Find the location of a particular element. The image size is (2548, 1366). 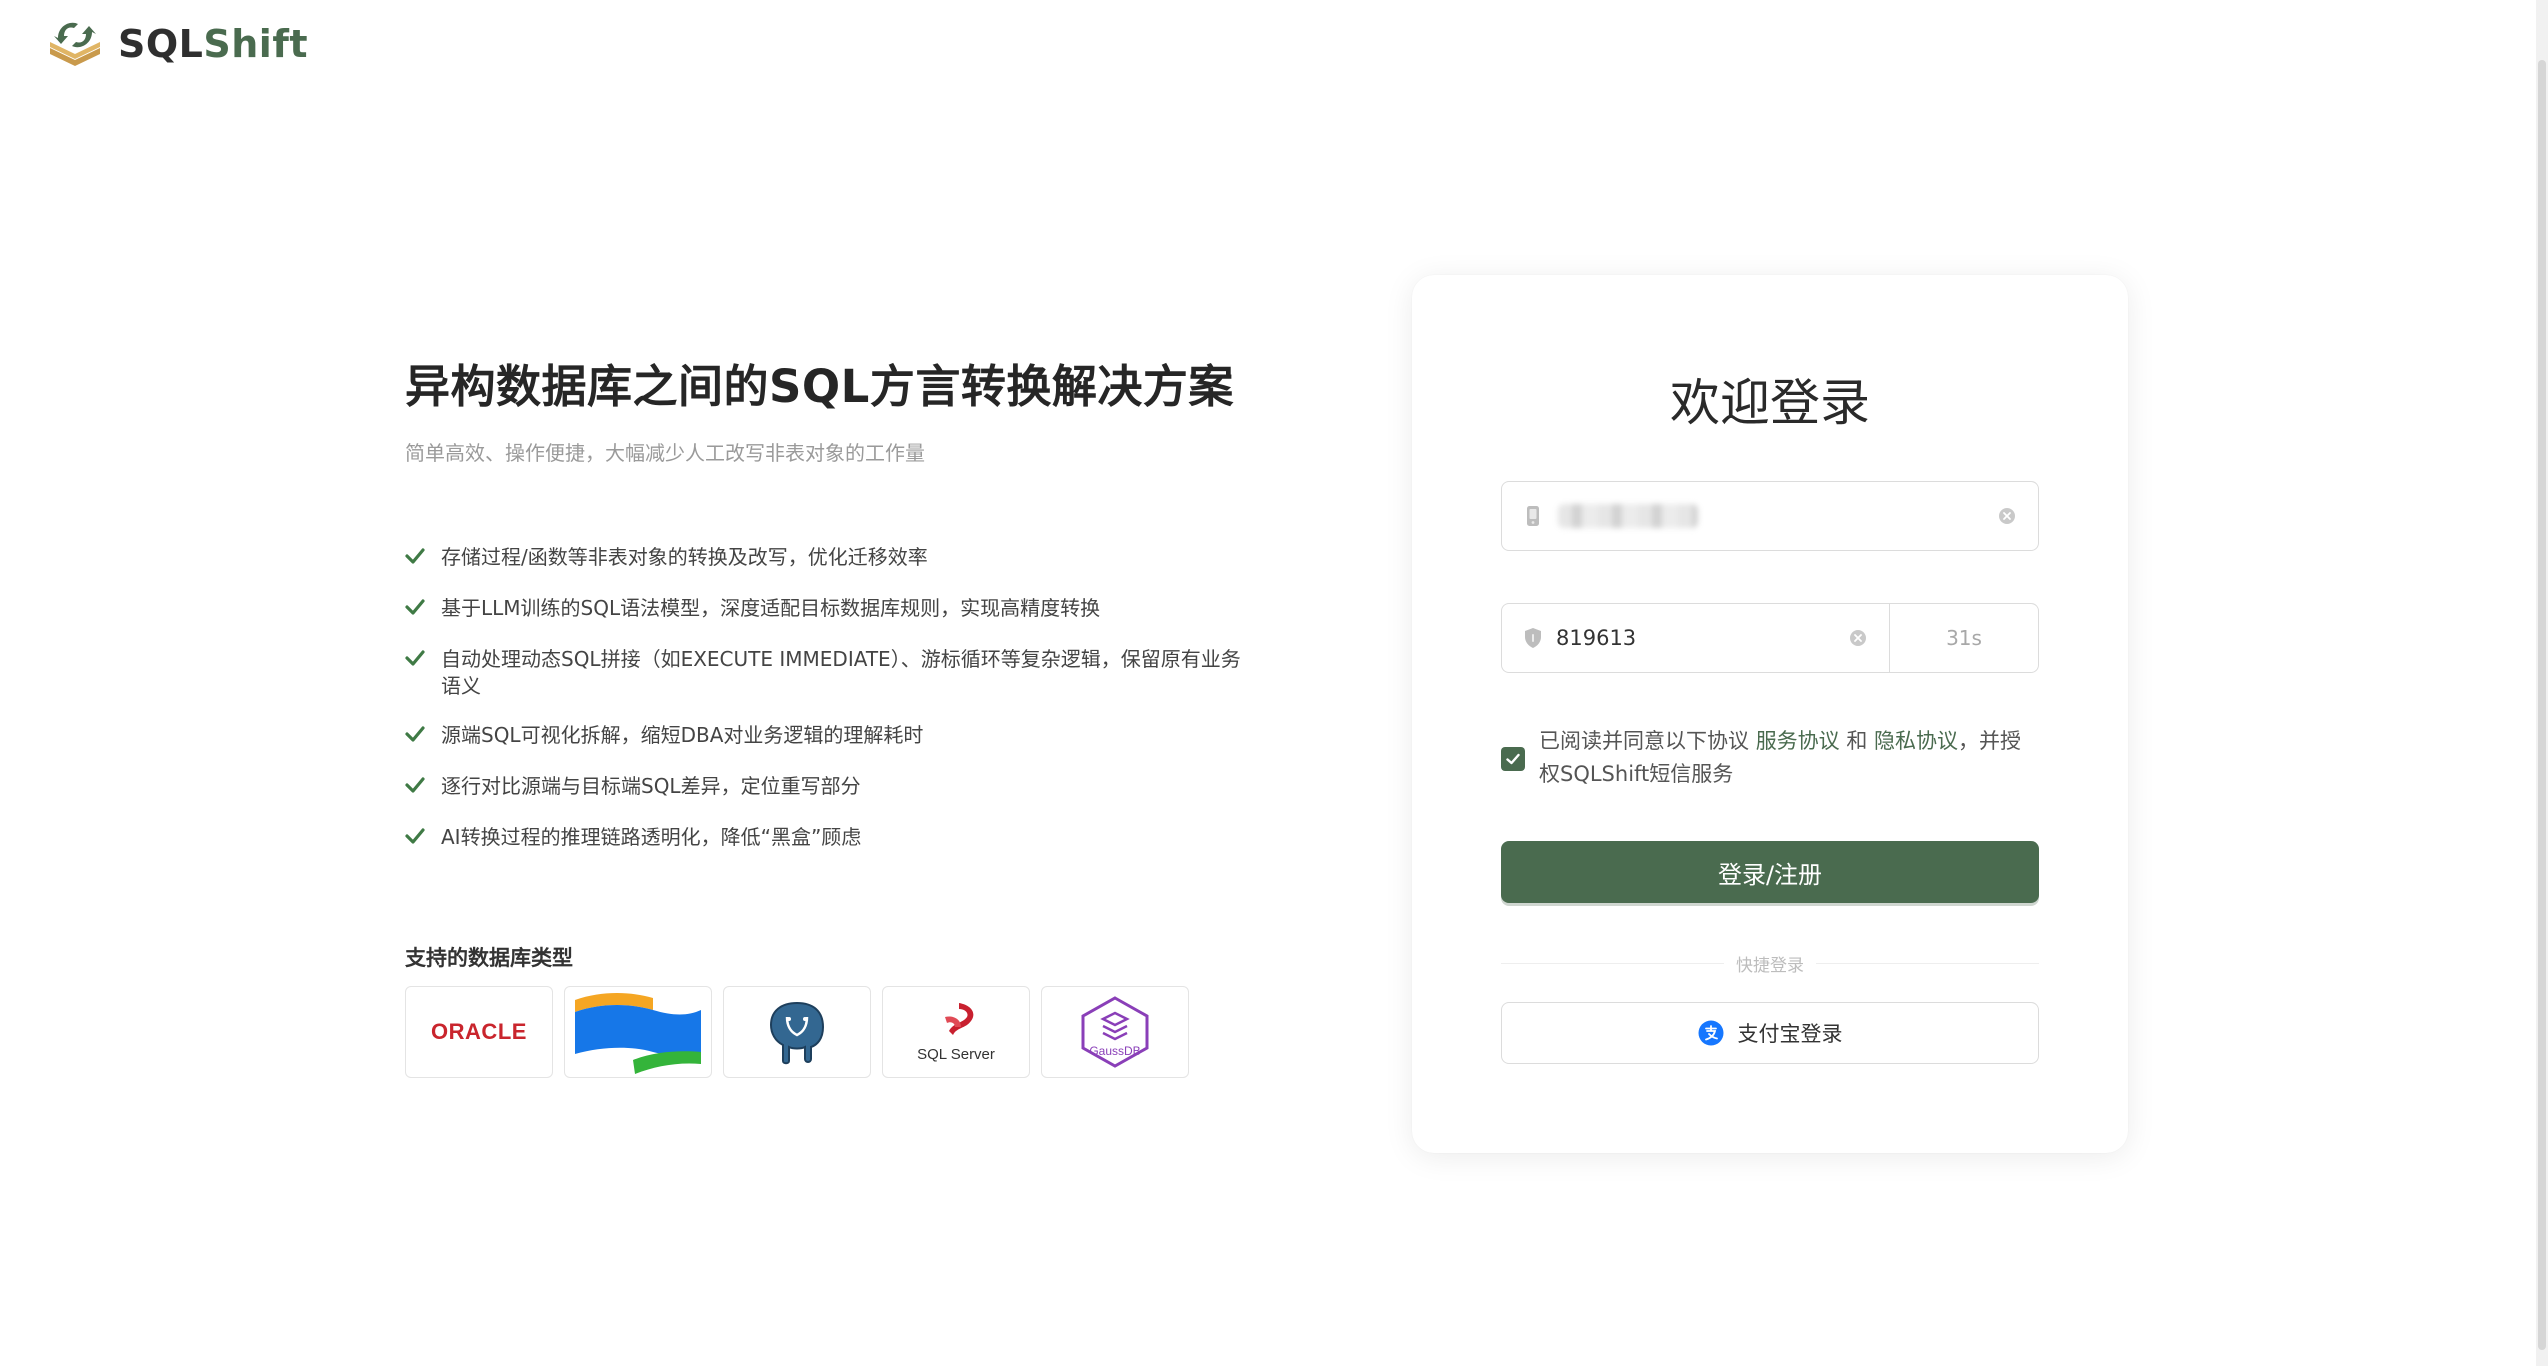

feature-item: 源端SQL可视化拆解，缩短DBA对业务逻辑的理解耗时 is located at coordinates (830, 735).